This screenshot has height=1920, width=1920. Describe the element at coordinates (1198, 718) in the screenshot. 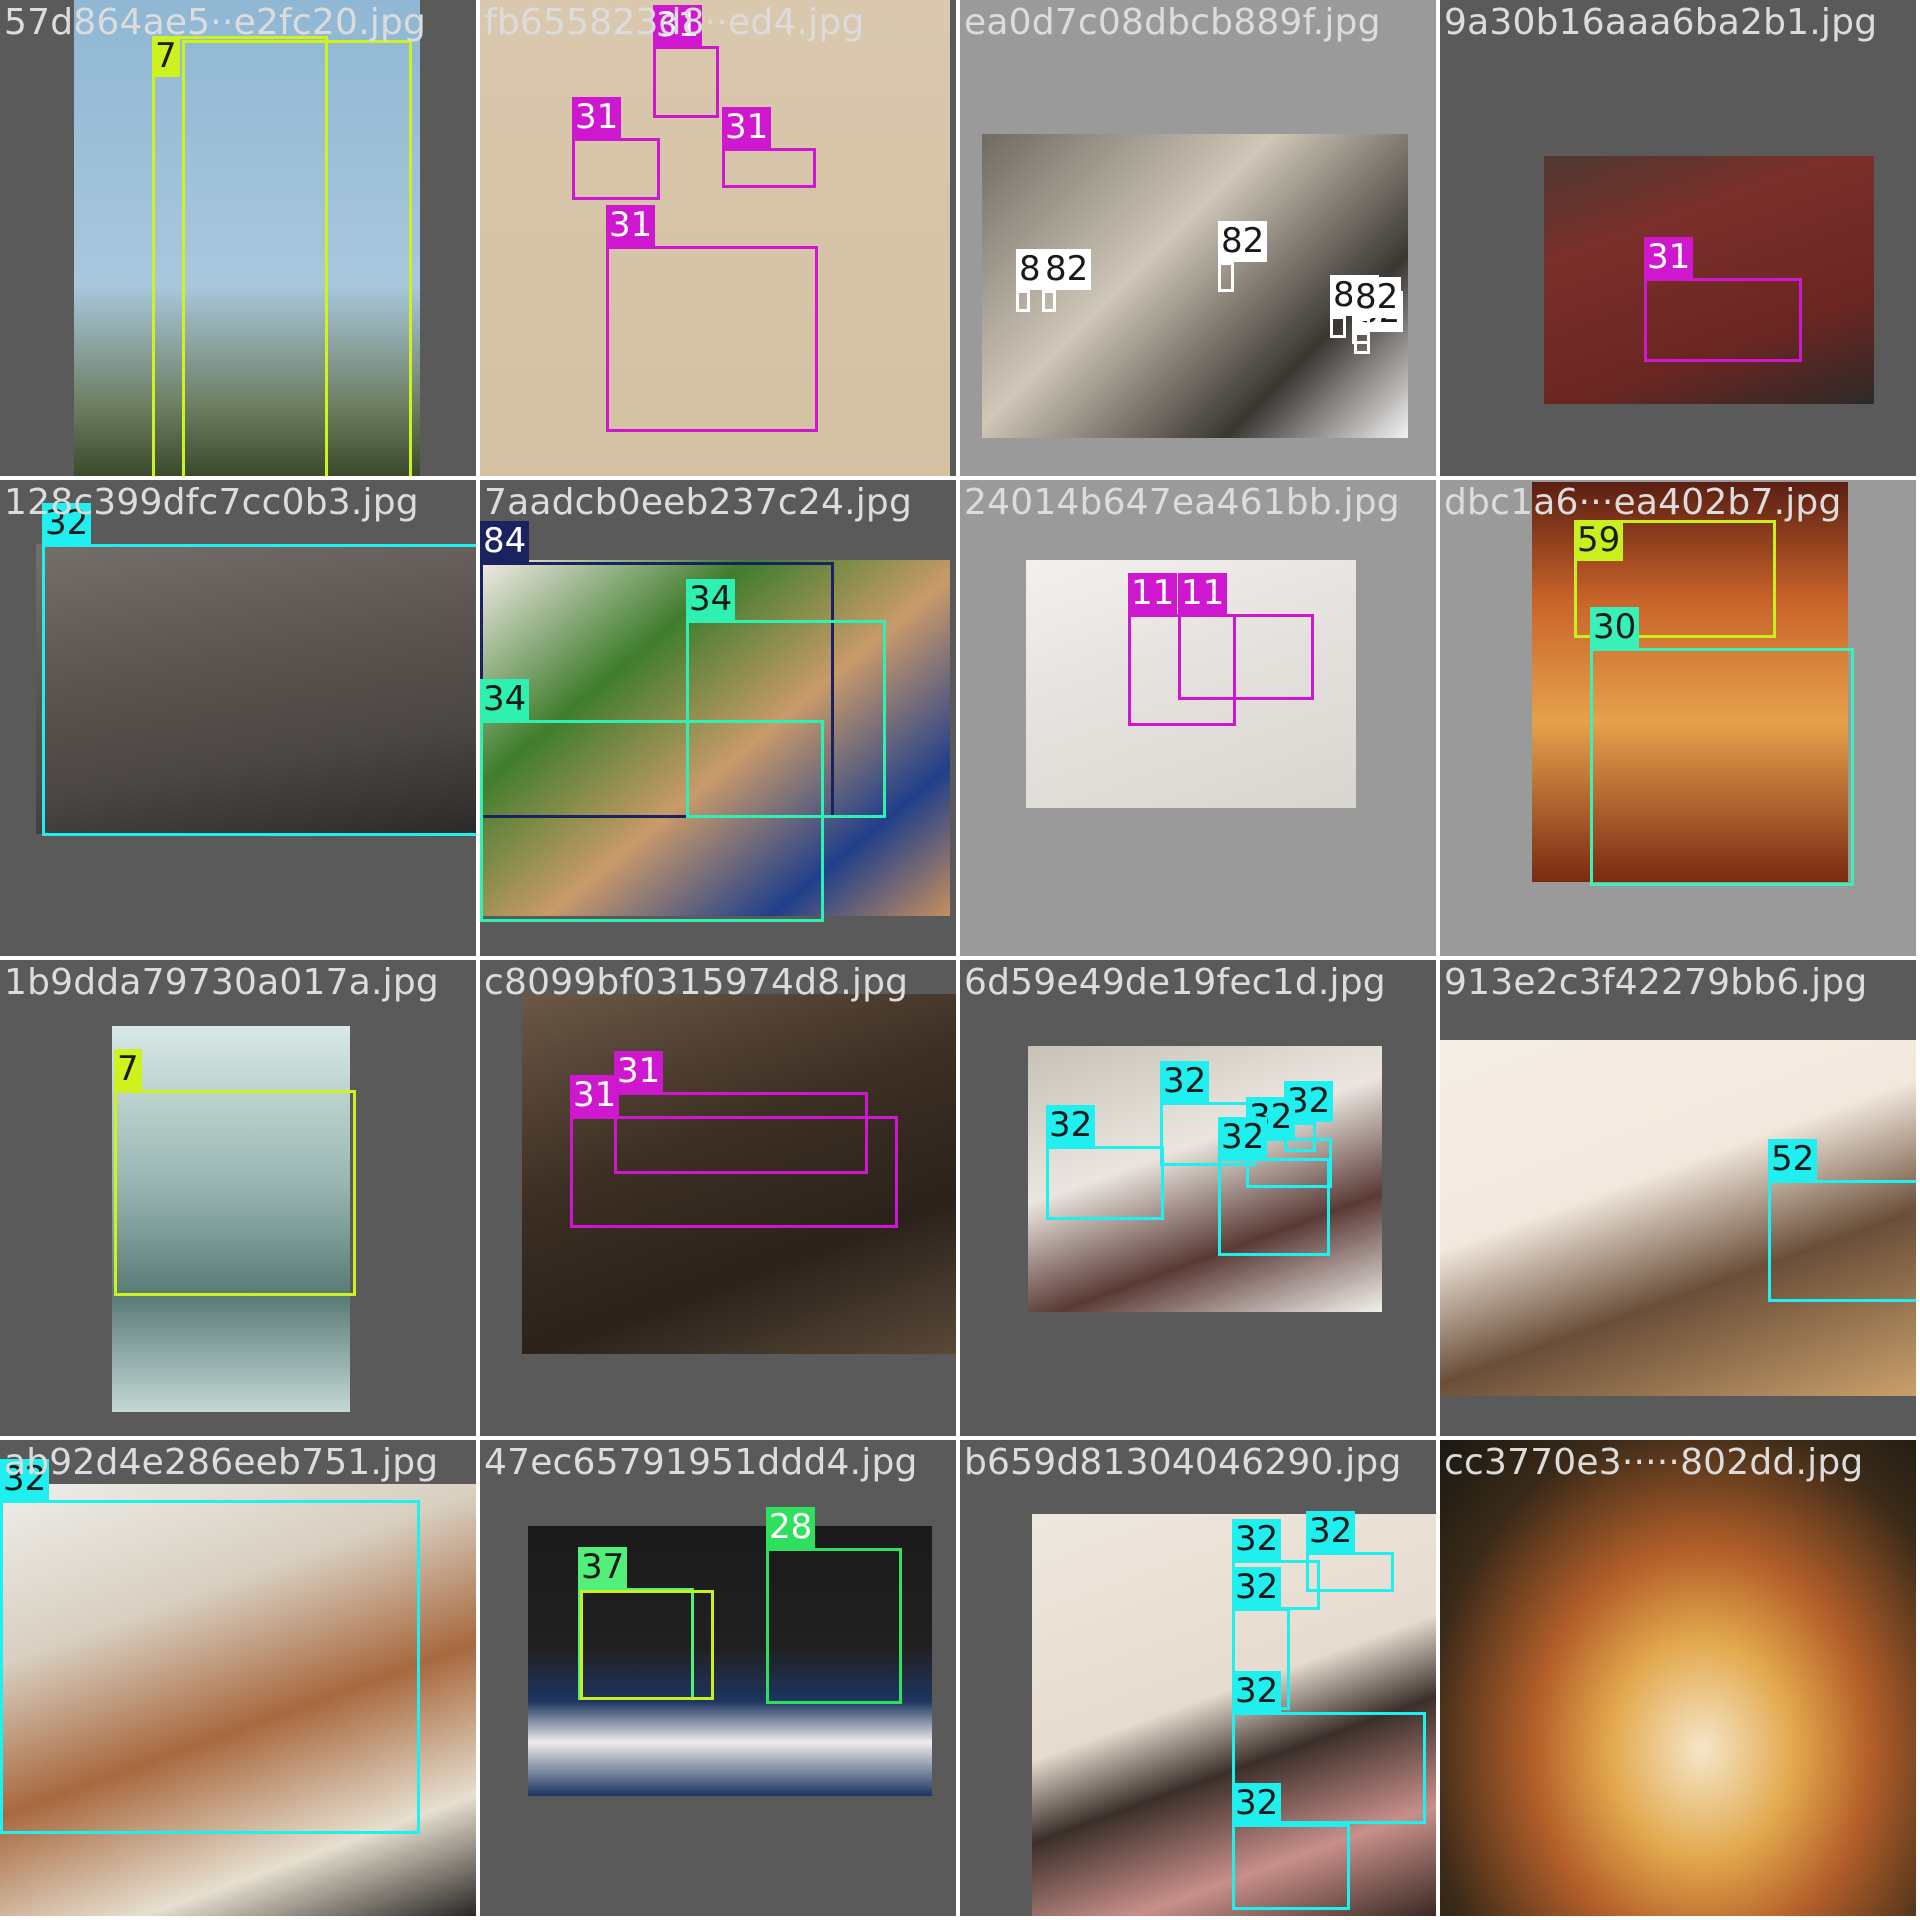

I see `mosaic-tile: 11 11 24014b647ea461bb.jpg` at that location.